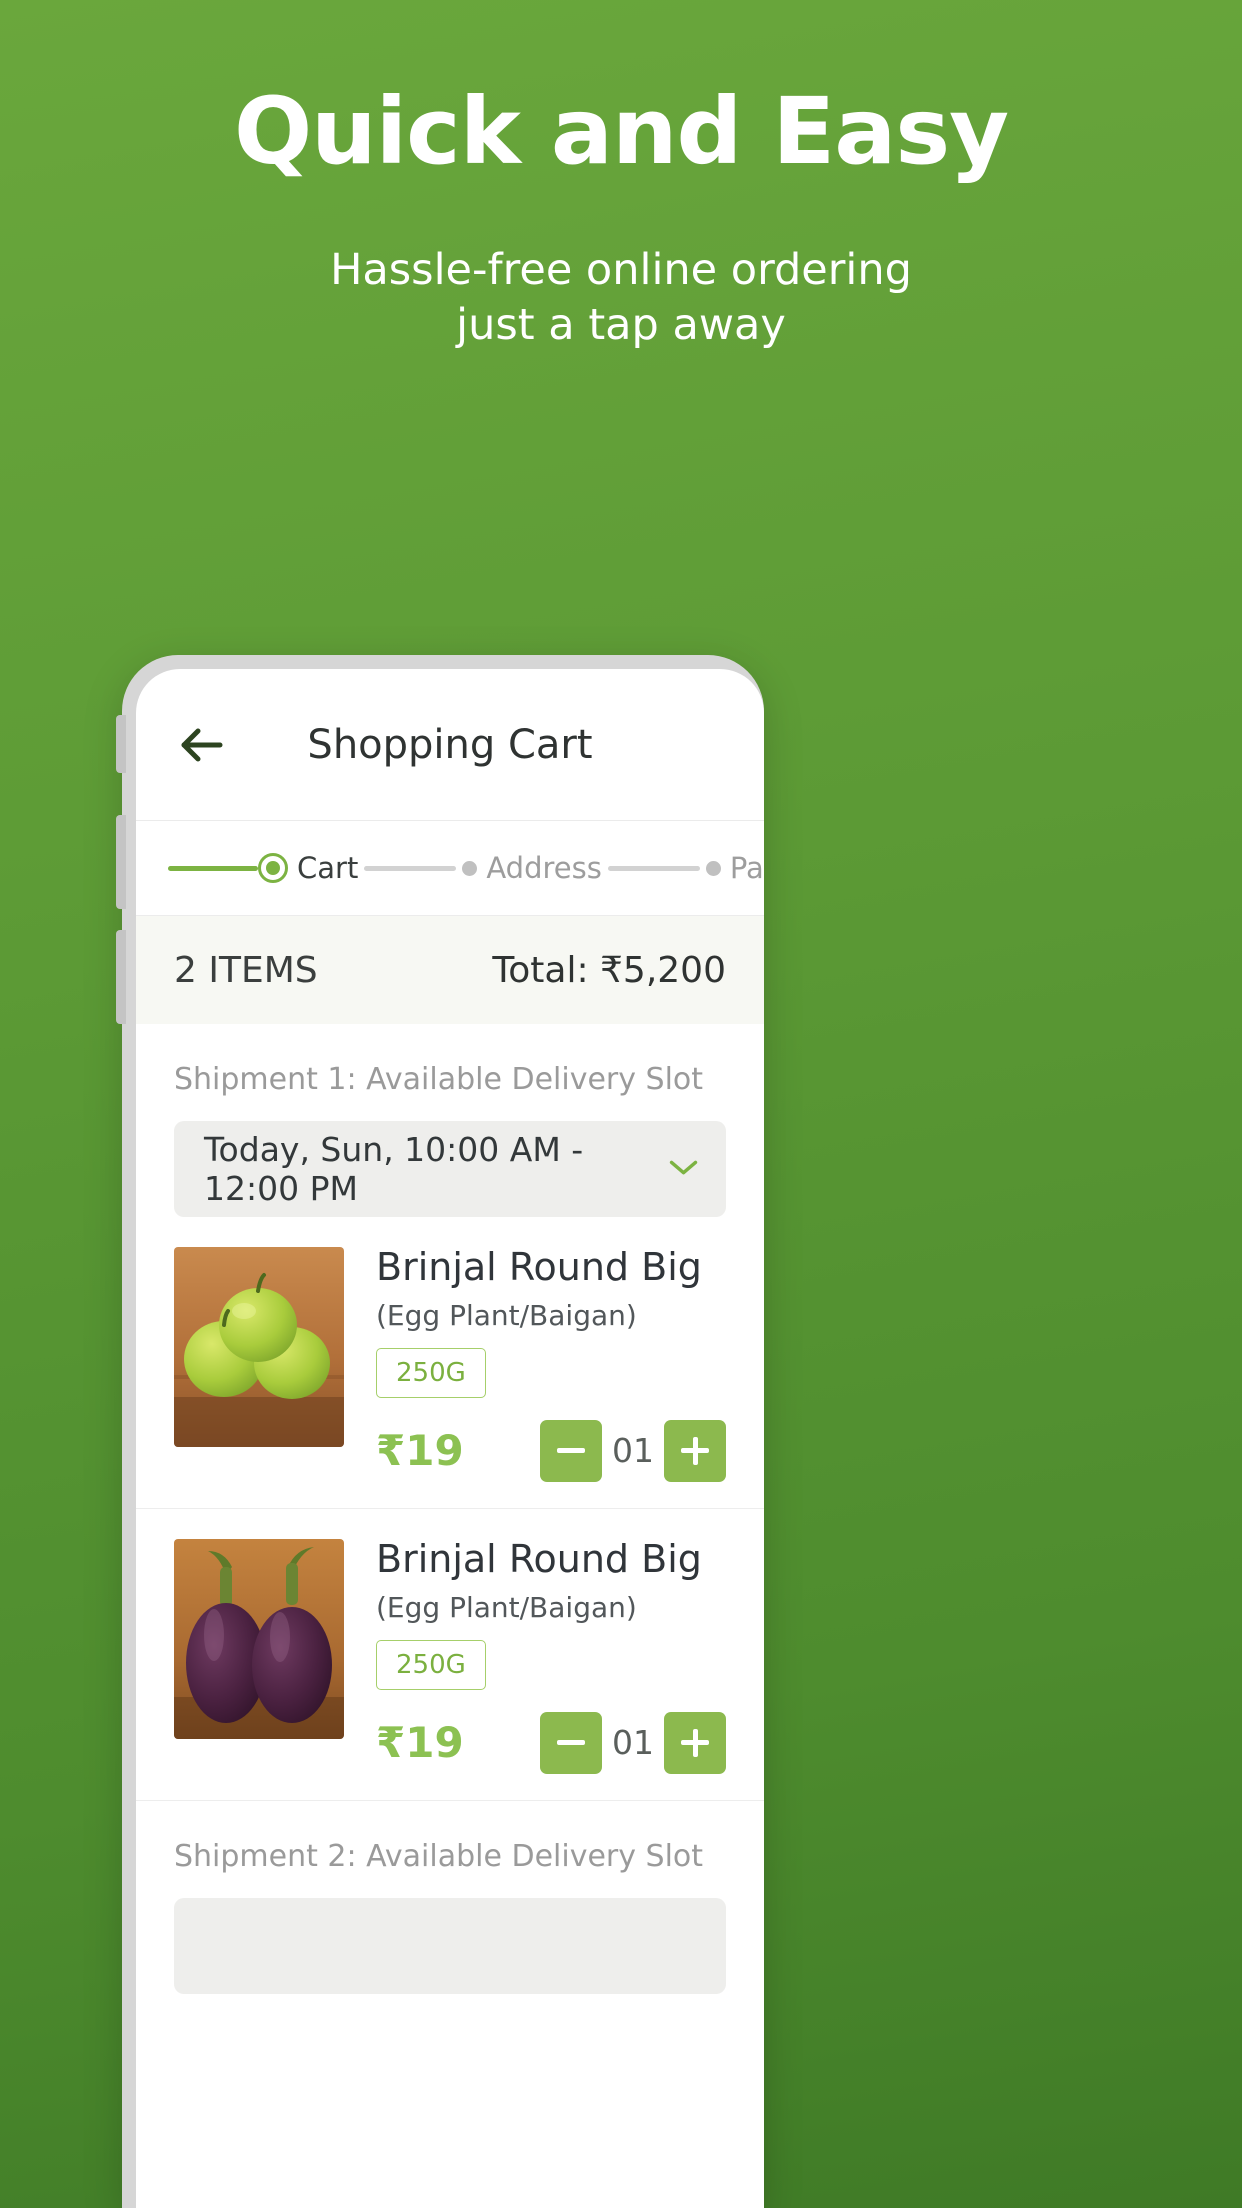 The width and height of the screenshot is (1242, 2208). I want to click on phone-volume-down-button, so click(121, 977).